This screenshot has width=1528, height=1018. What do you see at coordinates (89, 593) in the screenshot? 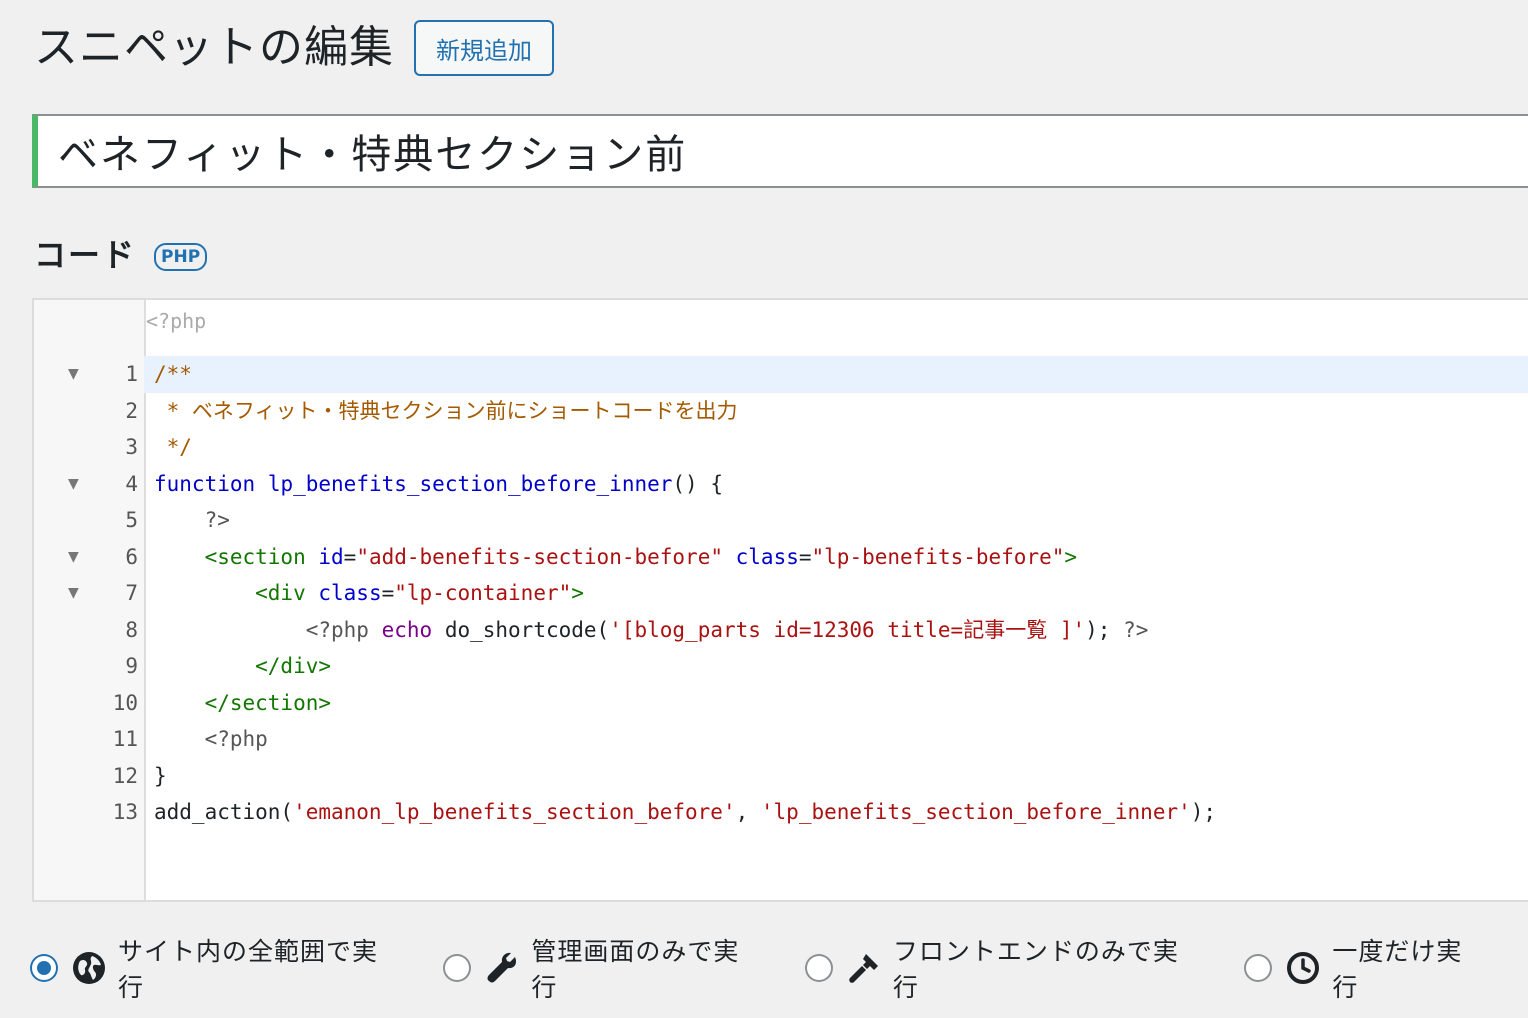
I see `line-gutter: ▼ 7` at bounding box center [89, 593].